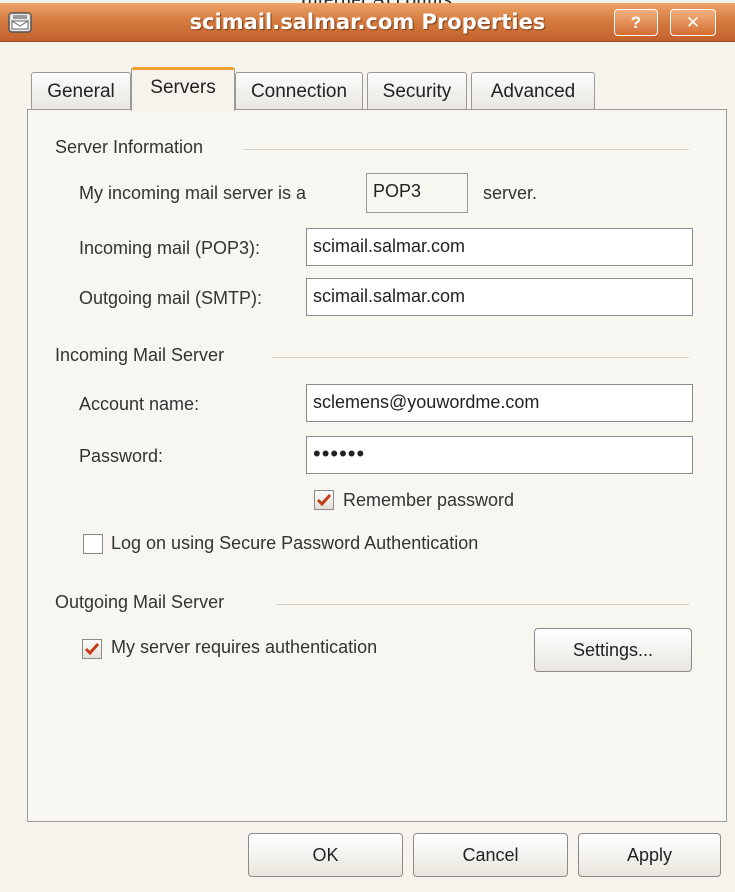 The height and width of the screenshot is (892, 735). What do you see at coordinates (490, 855) in the screenshot?
I see `cancel-button: Cancel` at bounding box center [490, 855].